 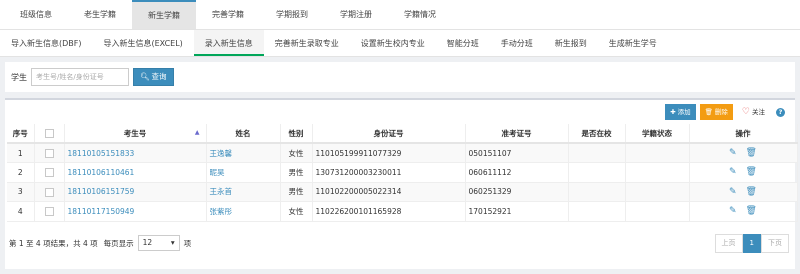 What do you see at coordinates (389, 192) in the screenshot?
I see `cell-id-no: 110102200005022314` at bounding box center [389, 192].